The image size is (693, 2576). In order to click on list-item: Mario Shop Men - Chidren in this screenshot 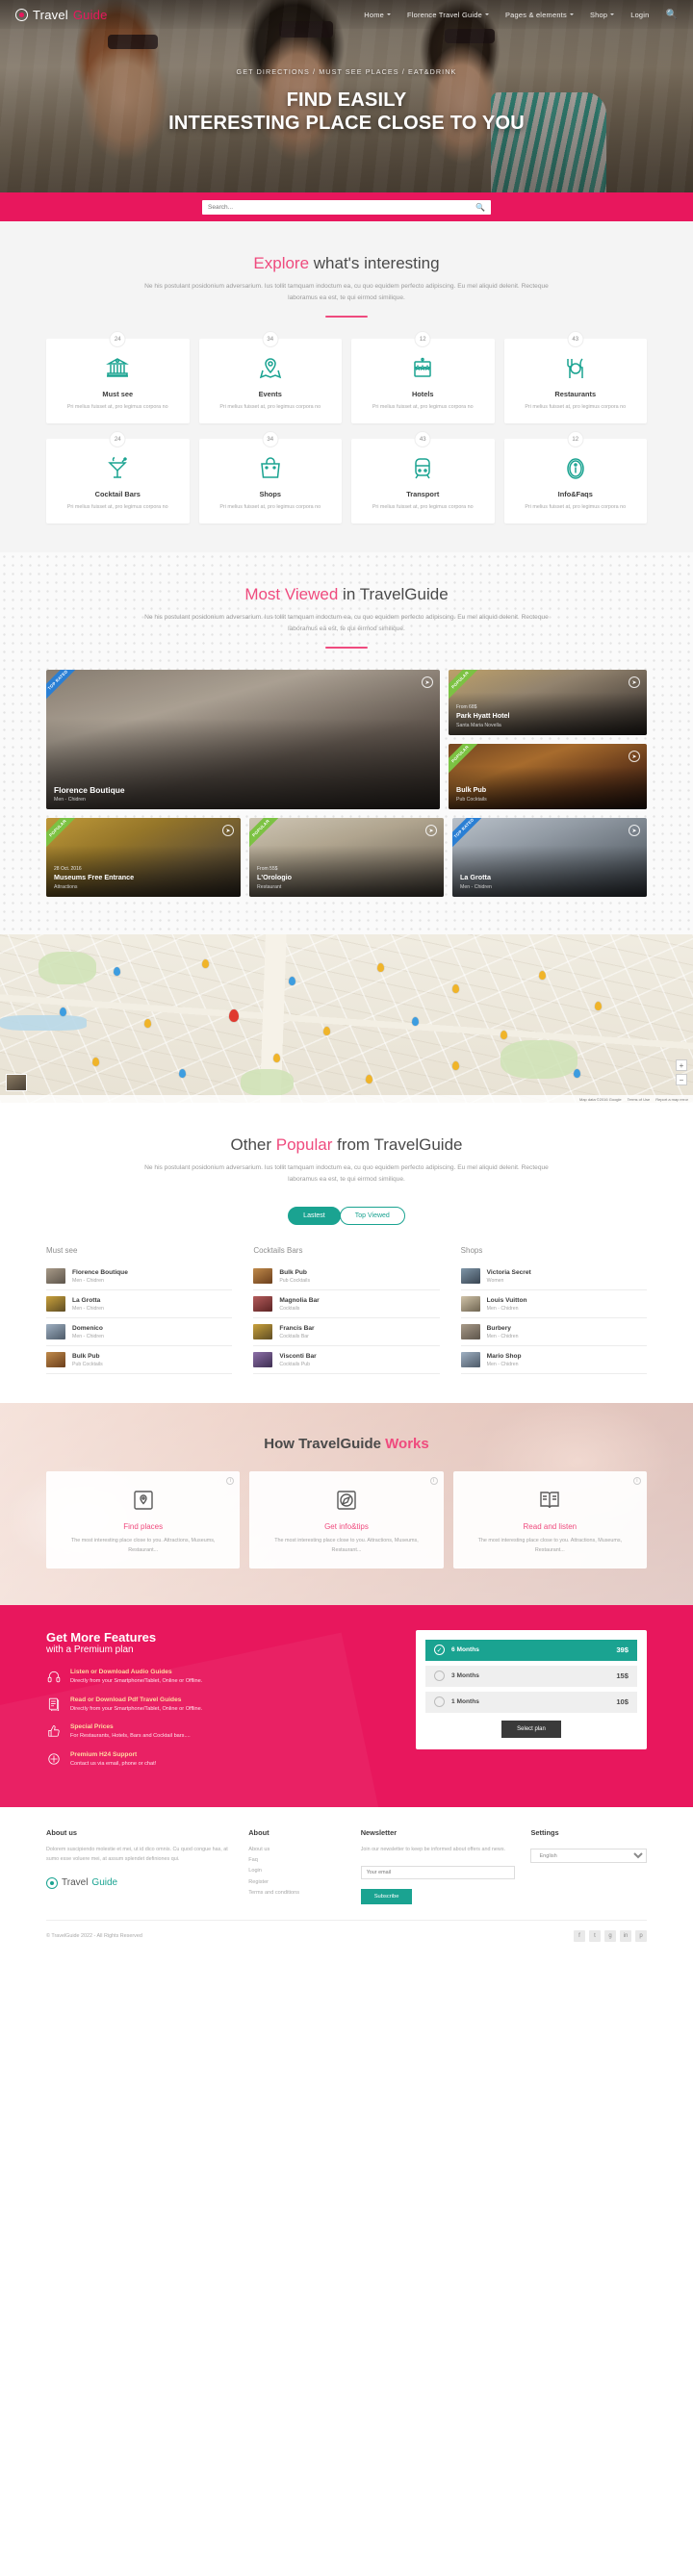, I will do `click(553, 1360)`.